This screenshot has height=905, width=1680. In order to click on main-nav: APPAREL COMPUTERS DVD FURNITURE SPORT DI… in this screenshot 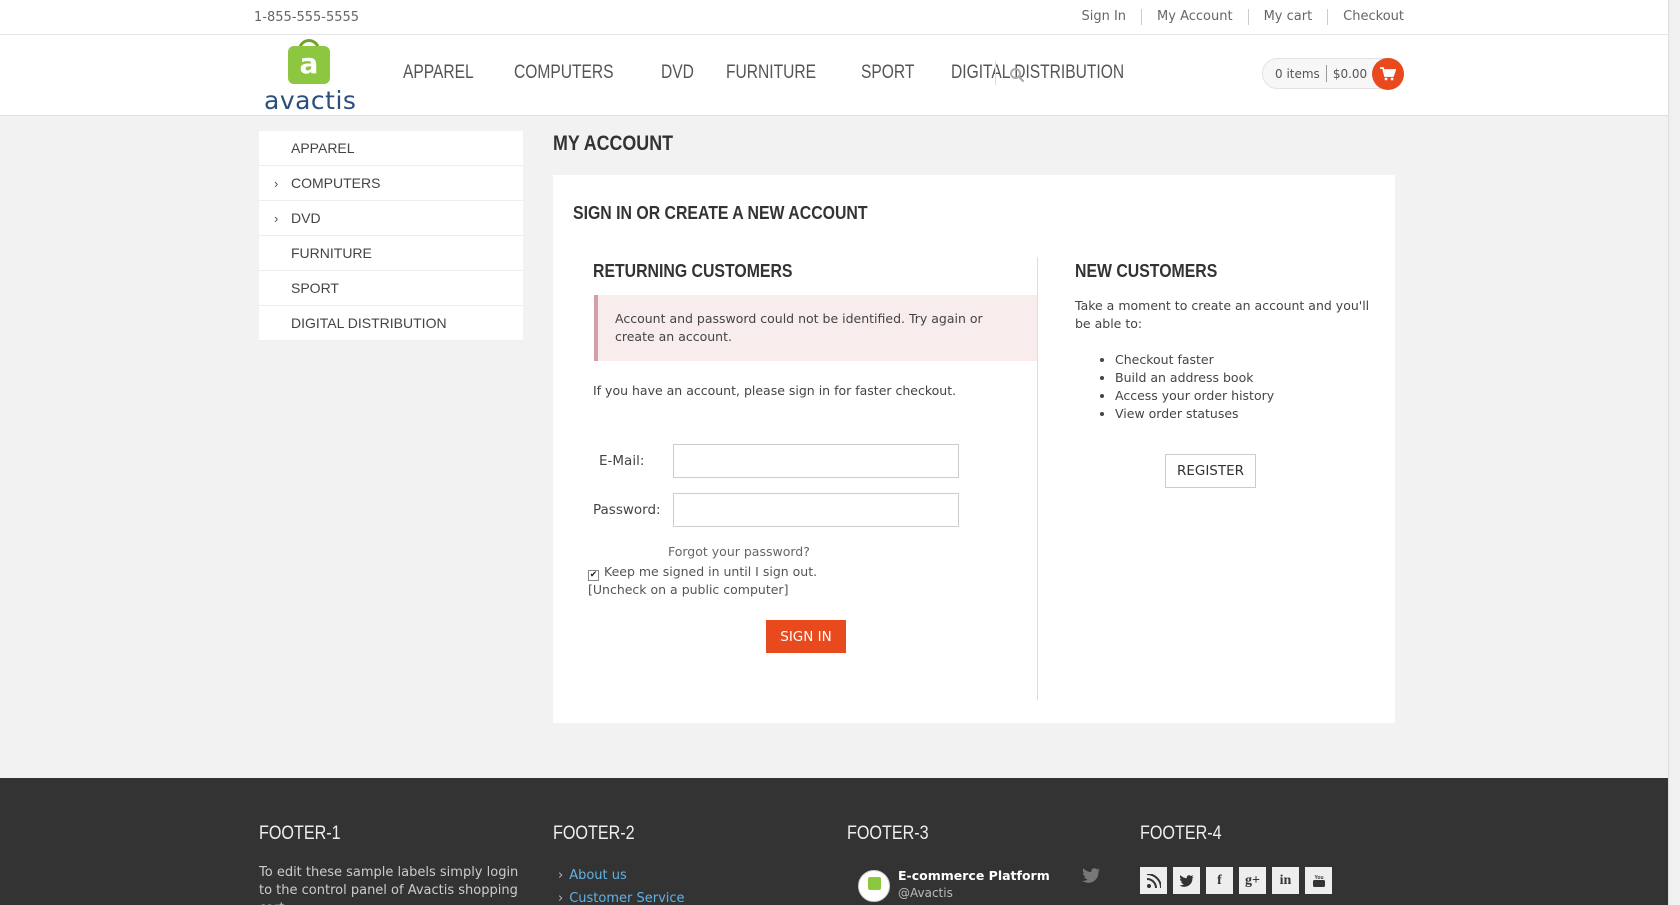, I will do `click(795, 73)`.